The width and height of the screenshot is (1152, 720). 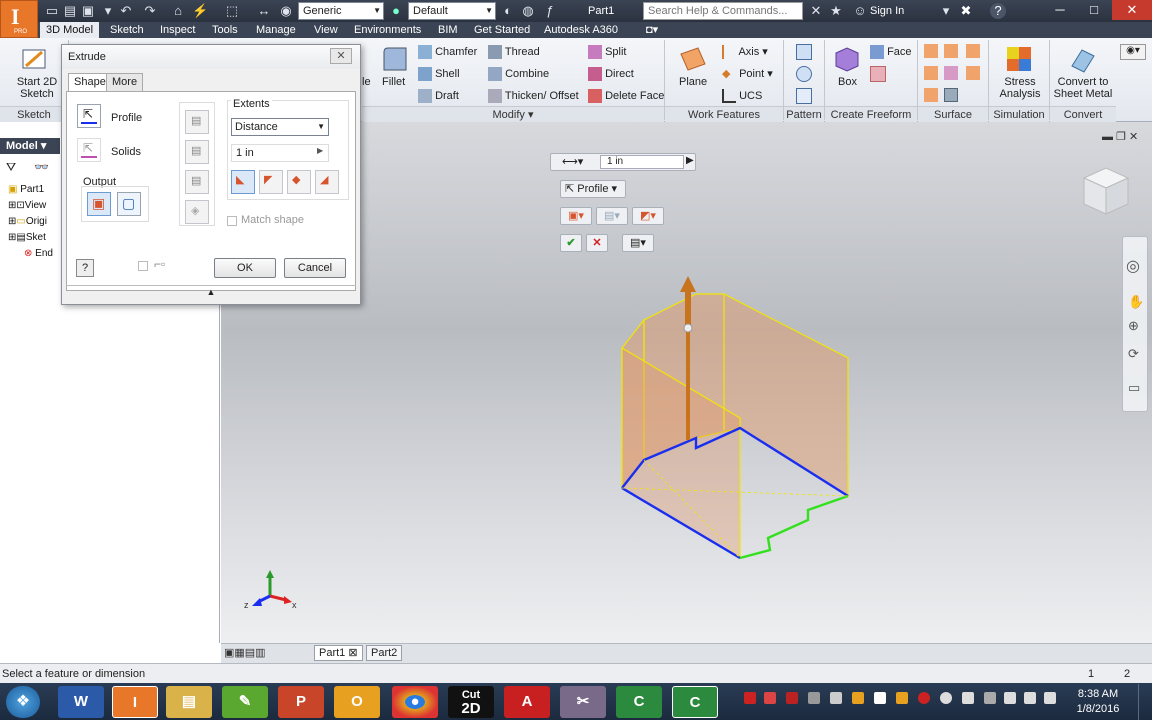 I want to click on output-surface-button: ▢, so click(x=129, y=204).